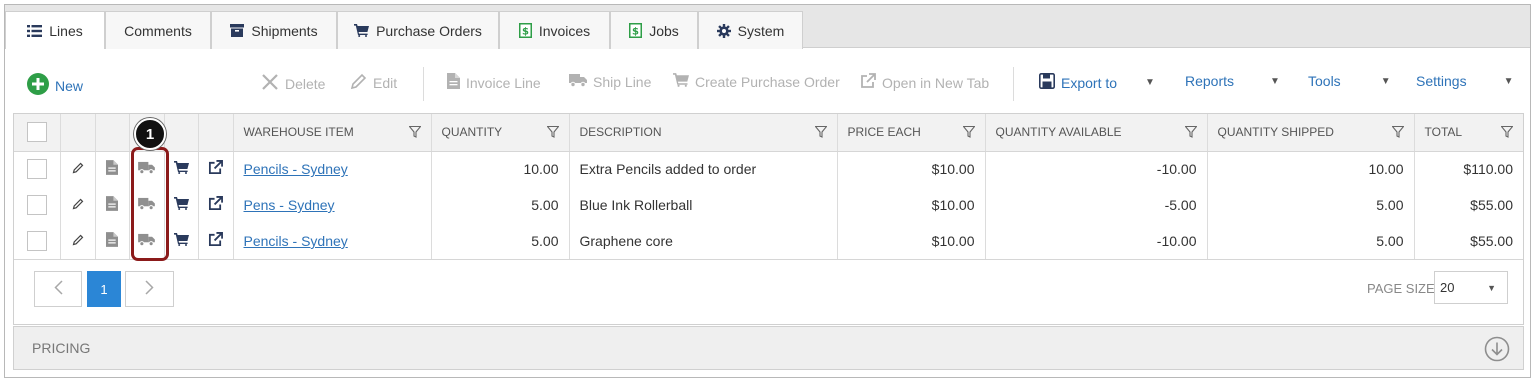  What do you see at coordinates (274, 30) in the screenshot?
I see `tab-shipments: Shipments` at bounding box center [274, 30].